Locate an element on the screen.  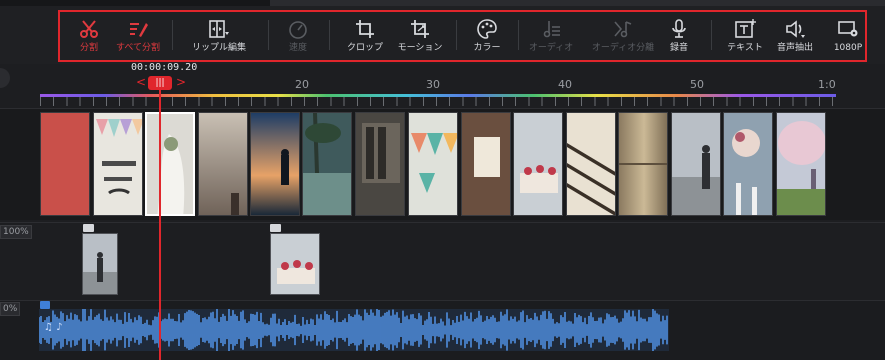
speaker-icon is located at coordinates (795, 29).